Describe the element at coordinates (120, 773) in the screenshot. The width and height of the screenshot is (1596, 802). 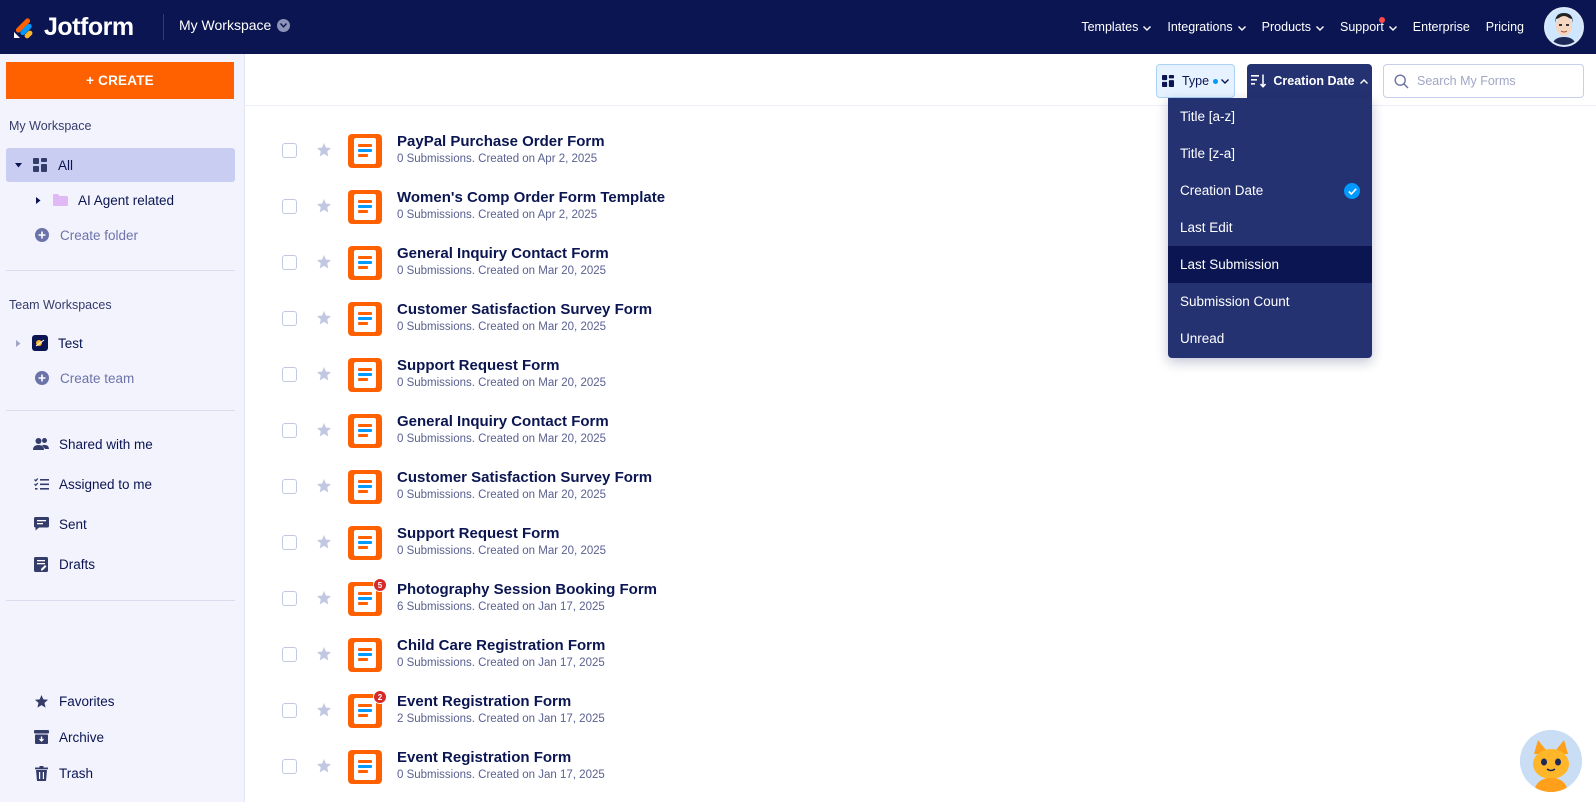
I see `sidebar-item-trash: Trash` at that location.